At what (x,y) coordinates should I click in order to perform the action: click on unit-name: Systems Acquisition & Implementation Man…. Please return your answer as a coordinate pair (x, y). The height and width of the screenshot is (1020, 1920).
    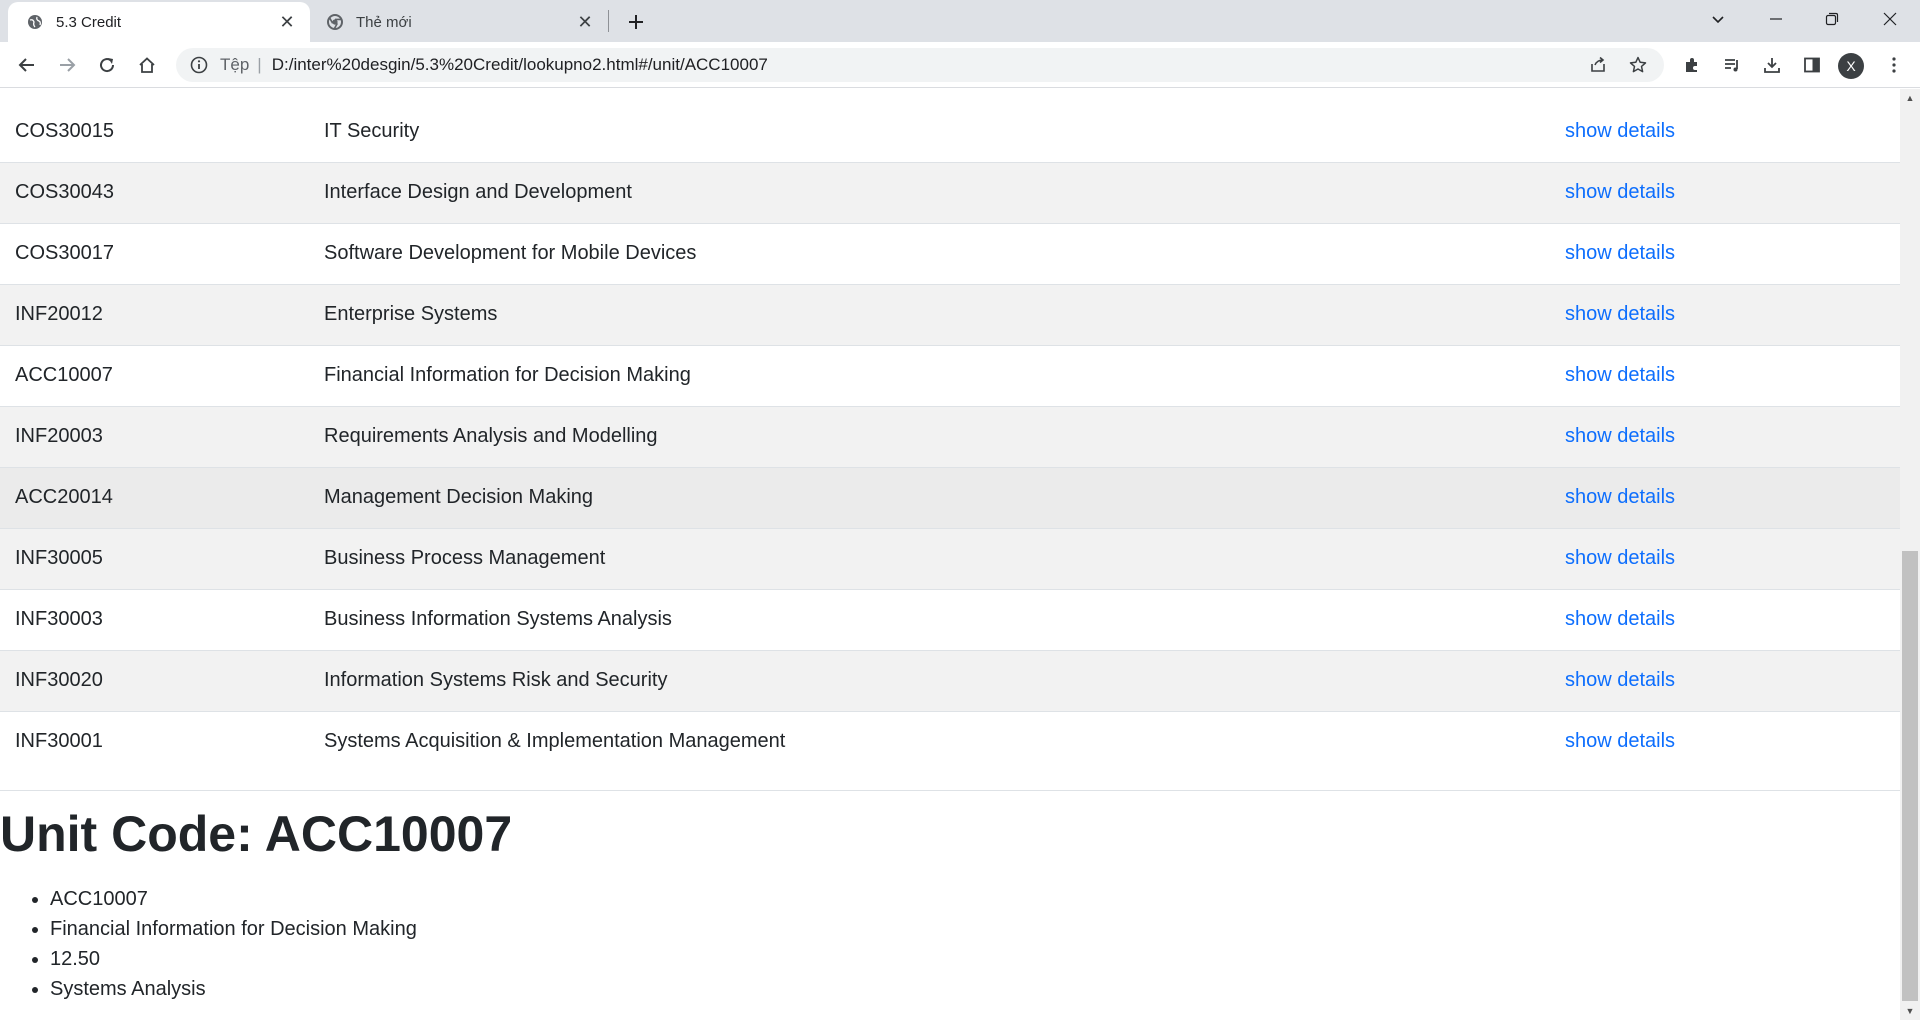
    Looking at the image, I should click on (937, 741).